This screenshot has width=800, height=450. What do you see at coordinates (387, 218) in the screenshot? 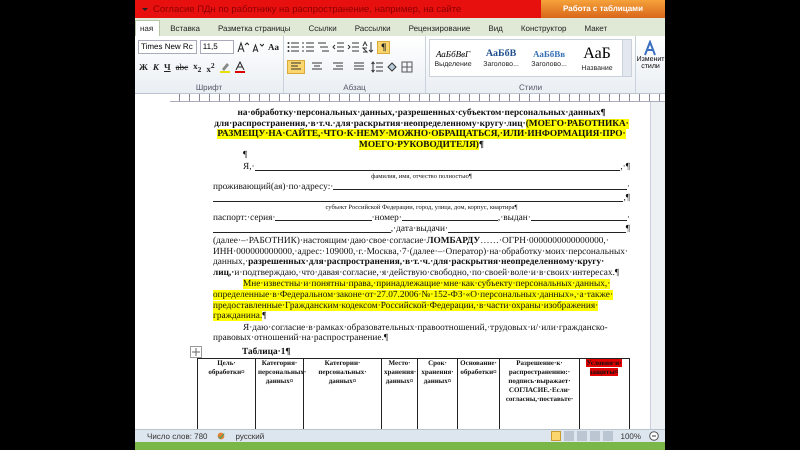
I see `field-label: ·номер·` at bounding box center [387, 218].